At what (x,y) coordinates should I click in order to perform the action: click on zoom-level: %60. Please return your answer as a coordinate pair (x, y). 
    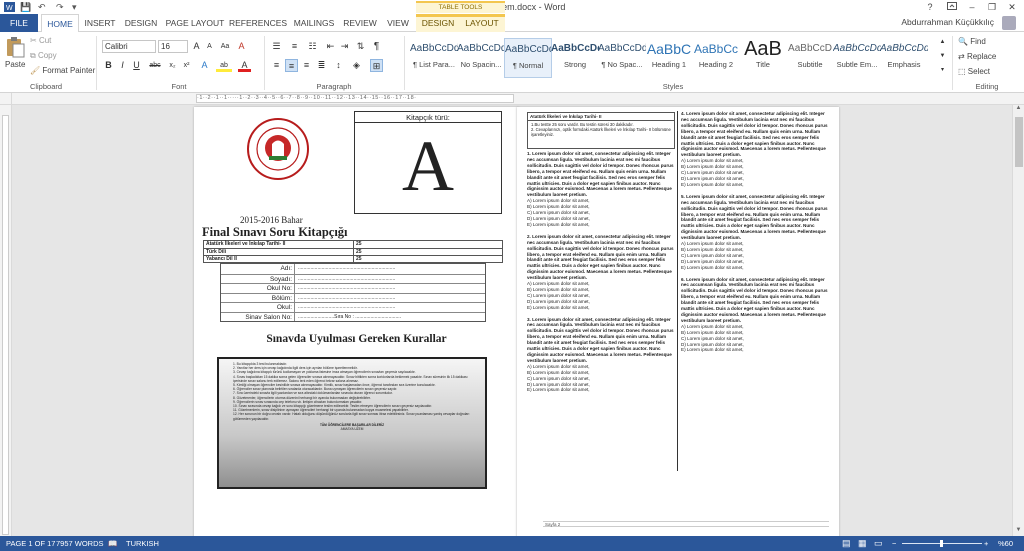
    Looking at the image, I should click on (1005, 543).